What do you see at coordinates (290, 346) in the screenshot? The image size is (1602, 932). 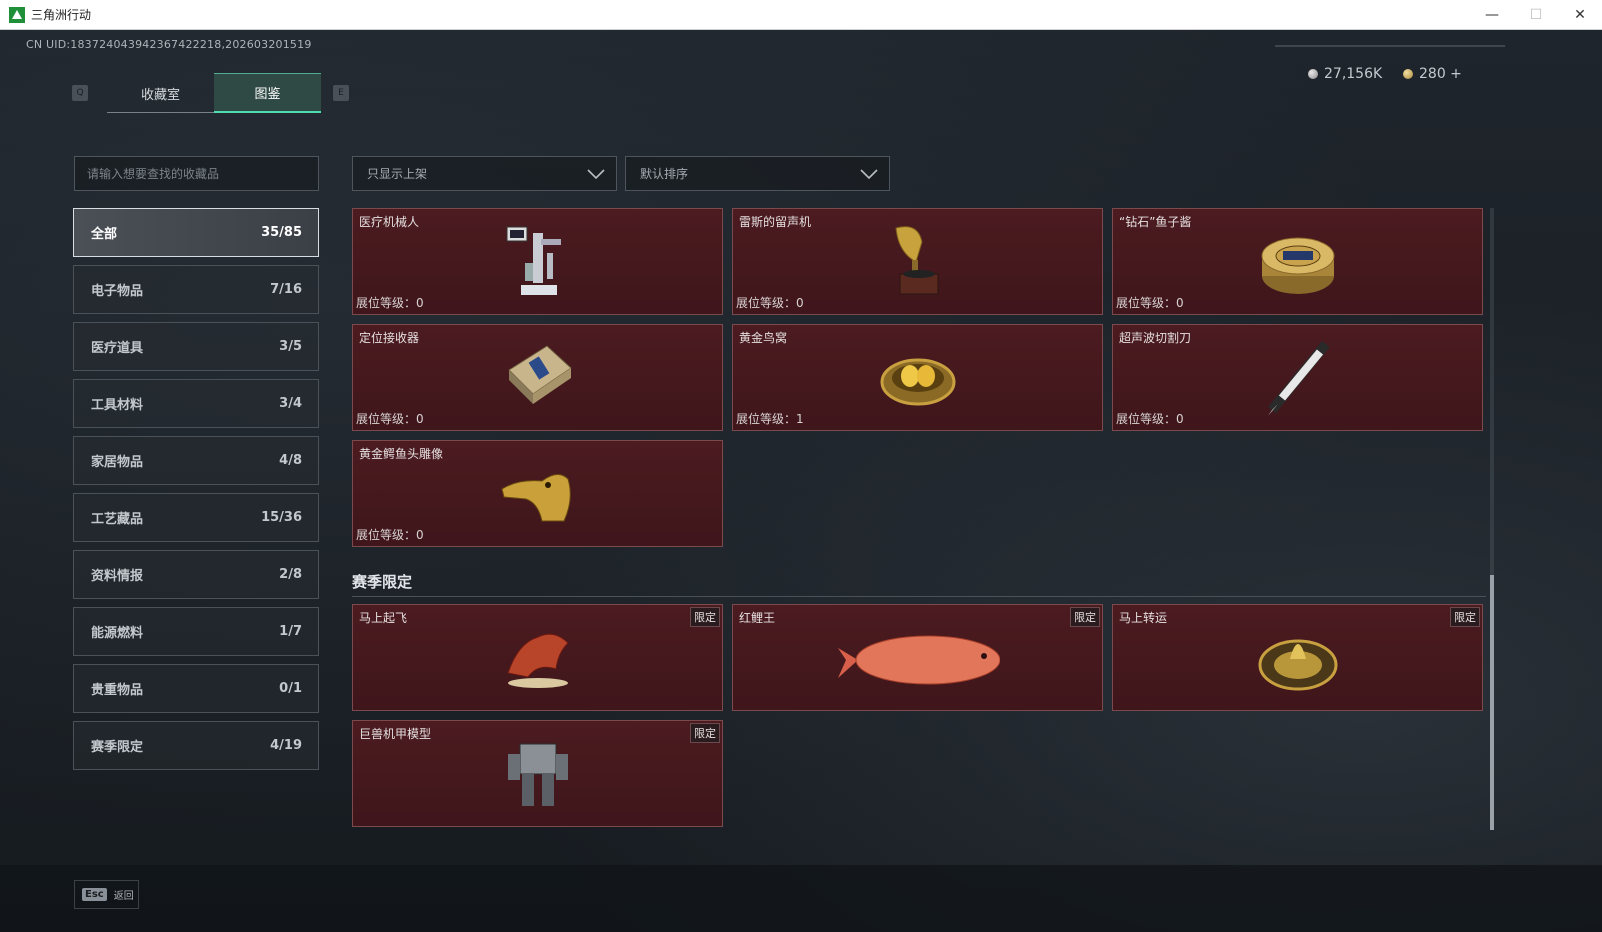 I see `category-count: 3/5` at bounding box center [290, 346].